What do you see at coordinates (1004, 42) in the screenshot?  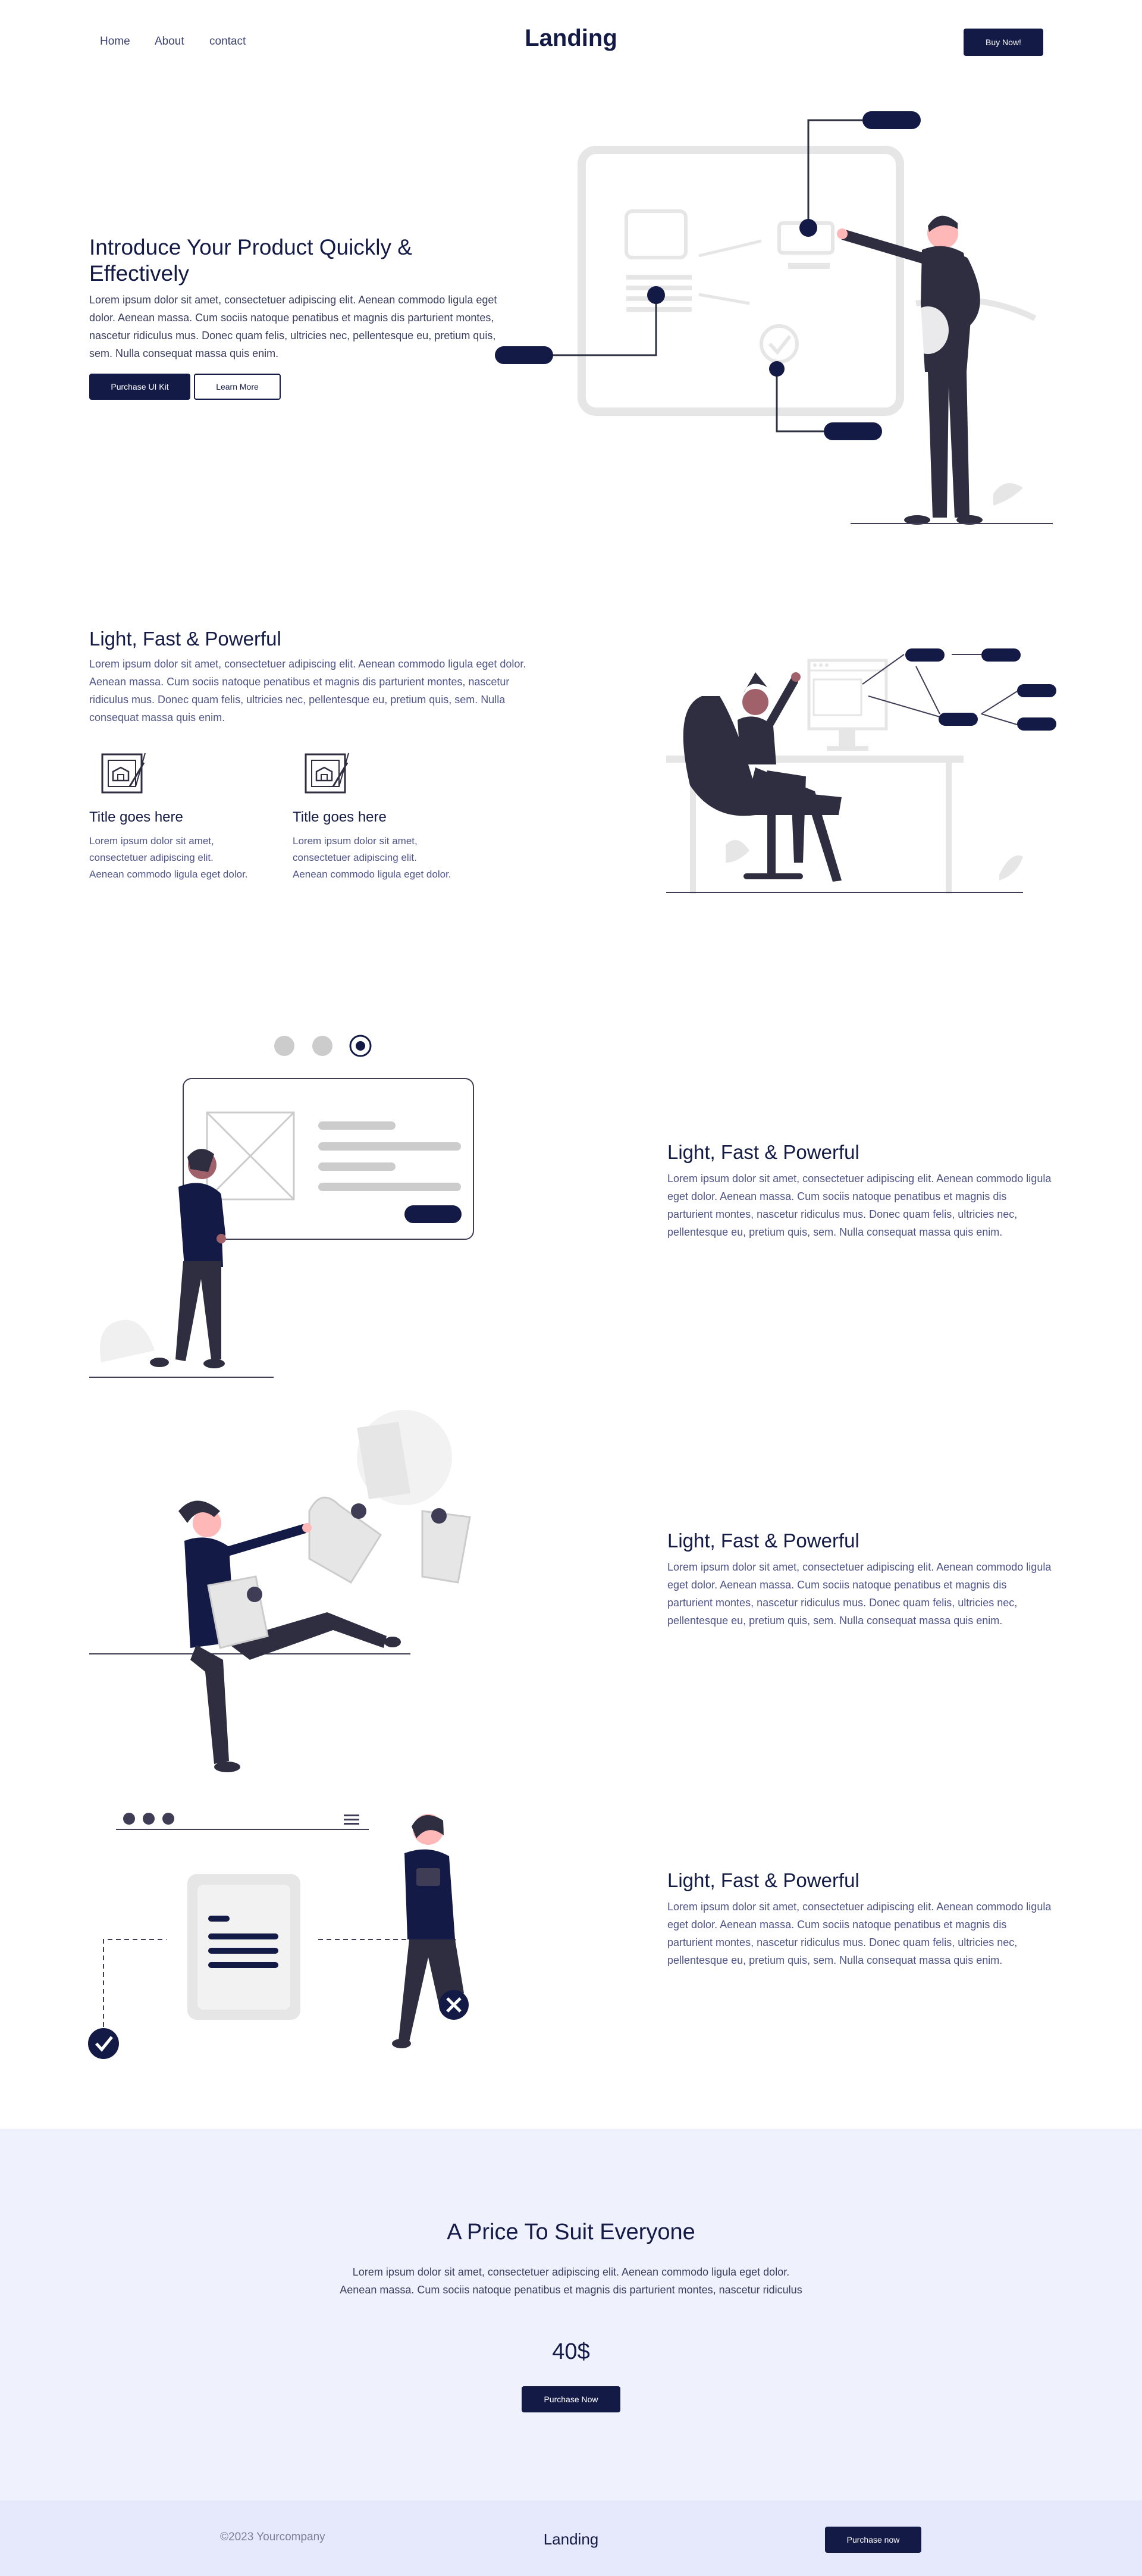 I see `buy-now-button: Buy Now!` at bounding box center [1004, 42].